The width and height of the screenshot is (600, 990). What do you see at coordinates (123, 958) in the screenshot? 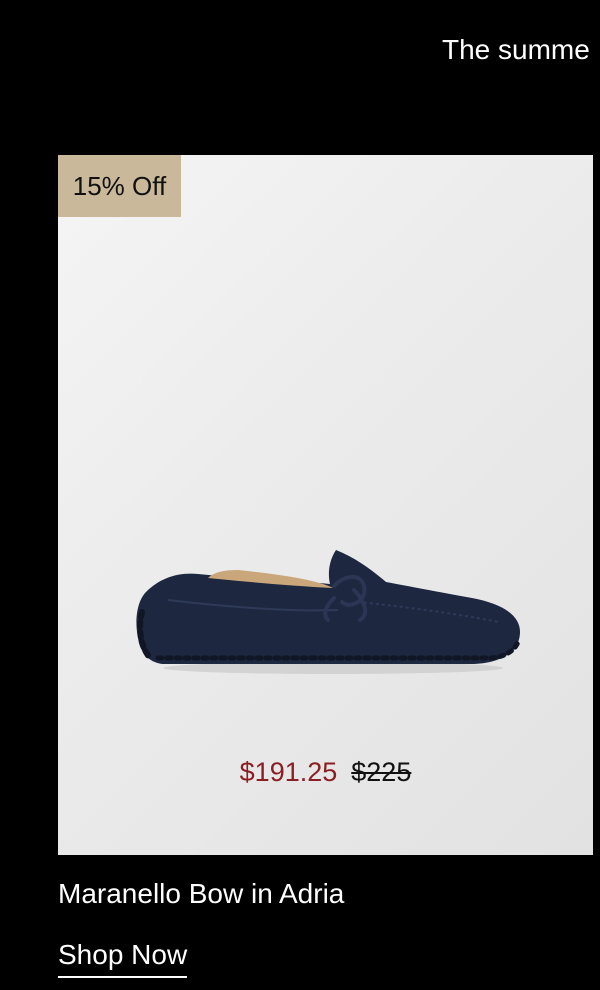
I see `shop-now-link: Shop Now` at bounding box center [123, 958].